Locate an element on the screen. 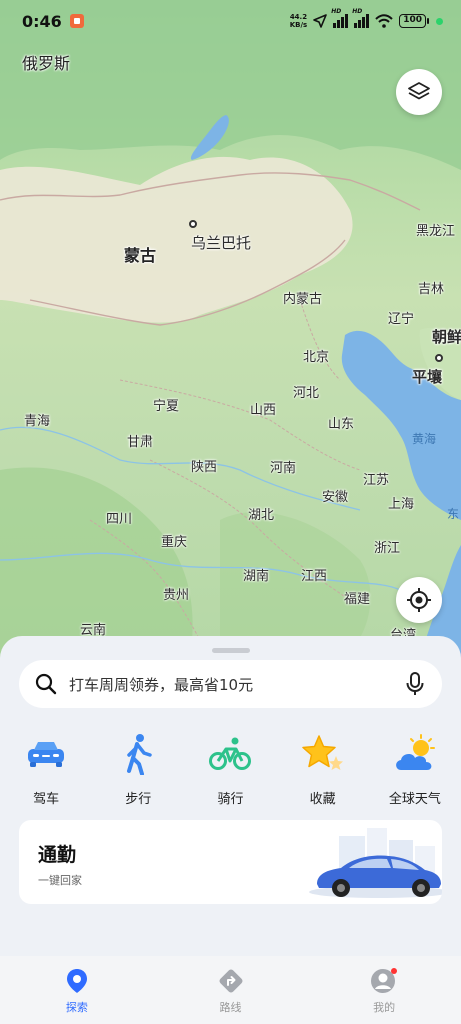 This screenshot has width=461, height=1024. map-label-hebei: 河北 is located at coordinates (306, 393).